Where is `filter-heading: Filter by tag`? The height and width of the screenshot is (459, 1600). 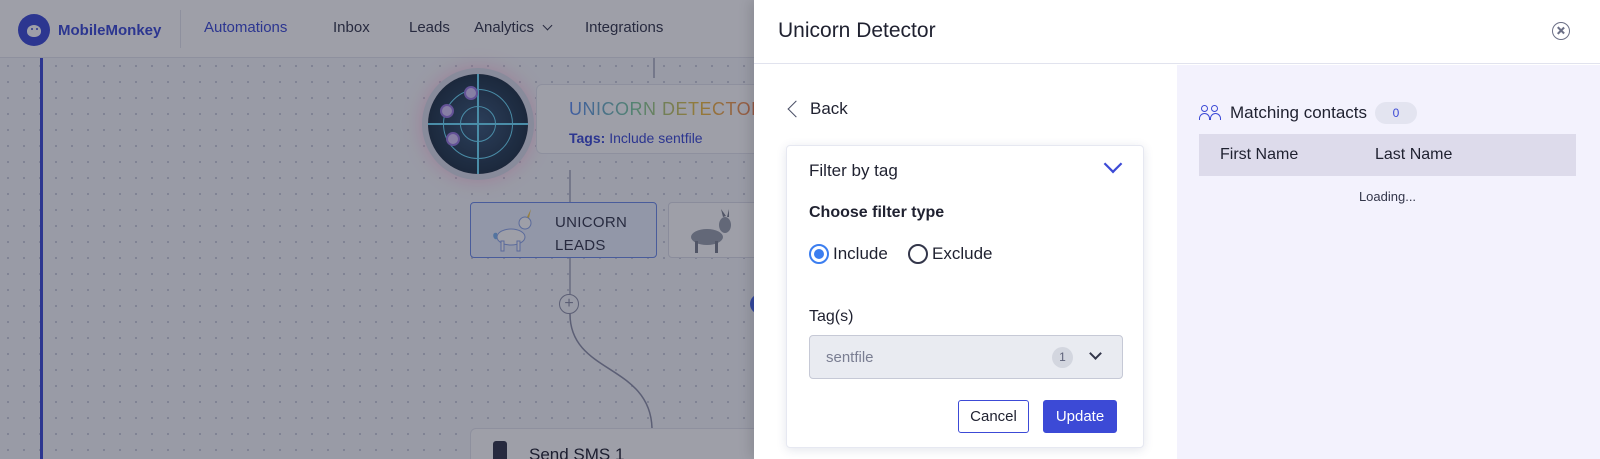 filter-heading: Filter by tag is located at coordinates (853, 170).